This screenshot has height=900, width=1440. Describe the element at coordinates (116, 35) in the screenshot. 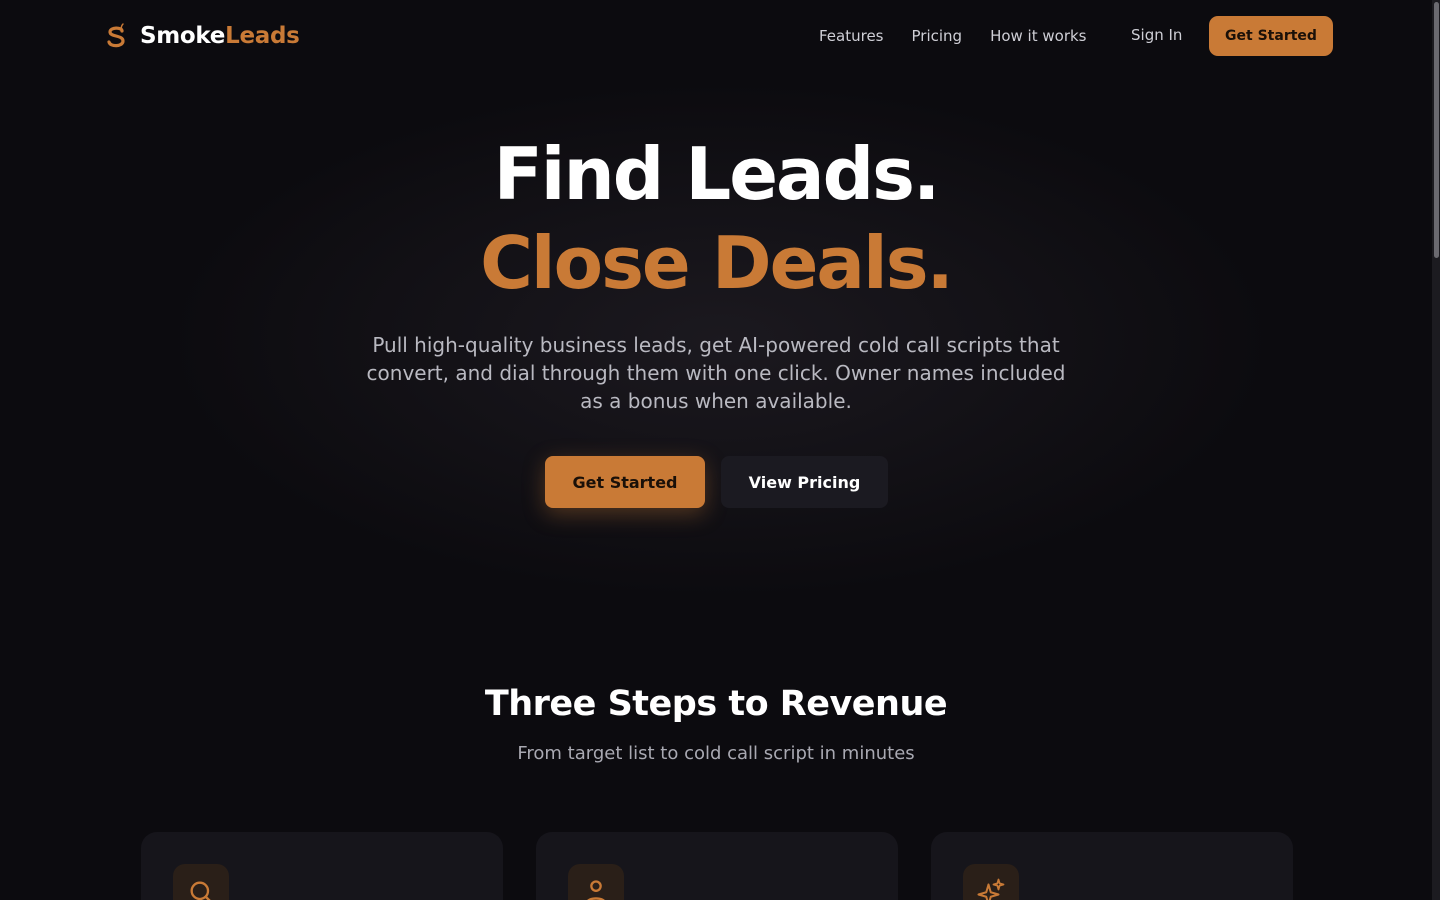

I see `smoke-s-logo-icon` at that location.